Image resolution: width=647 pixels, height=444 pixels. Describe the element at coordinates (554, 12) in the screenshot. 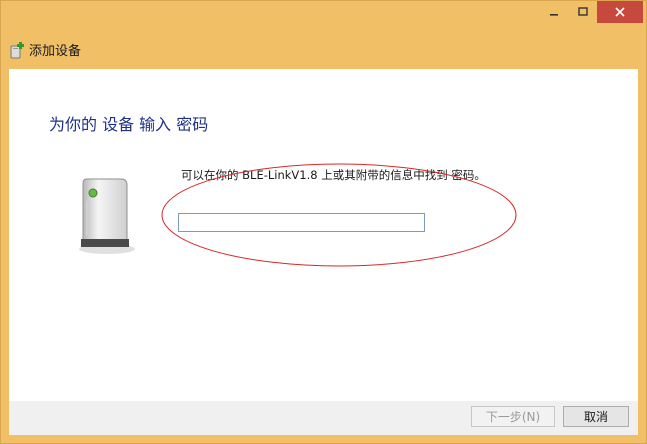

I see `minimize-button` at that location.